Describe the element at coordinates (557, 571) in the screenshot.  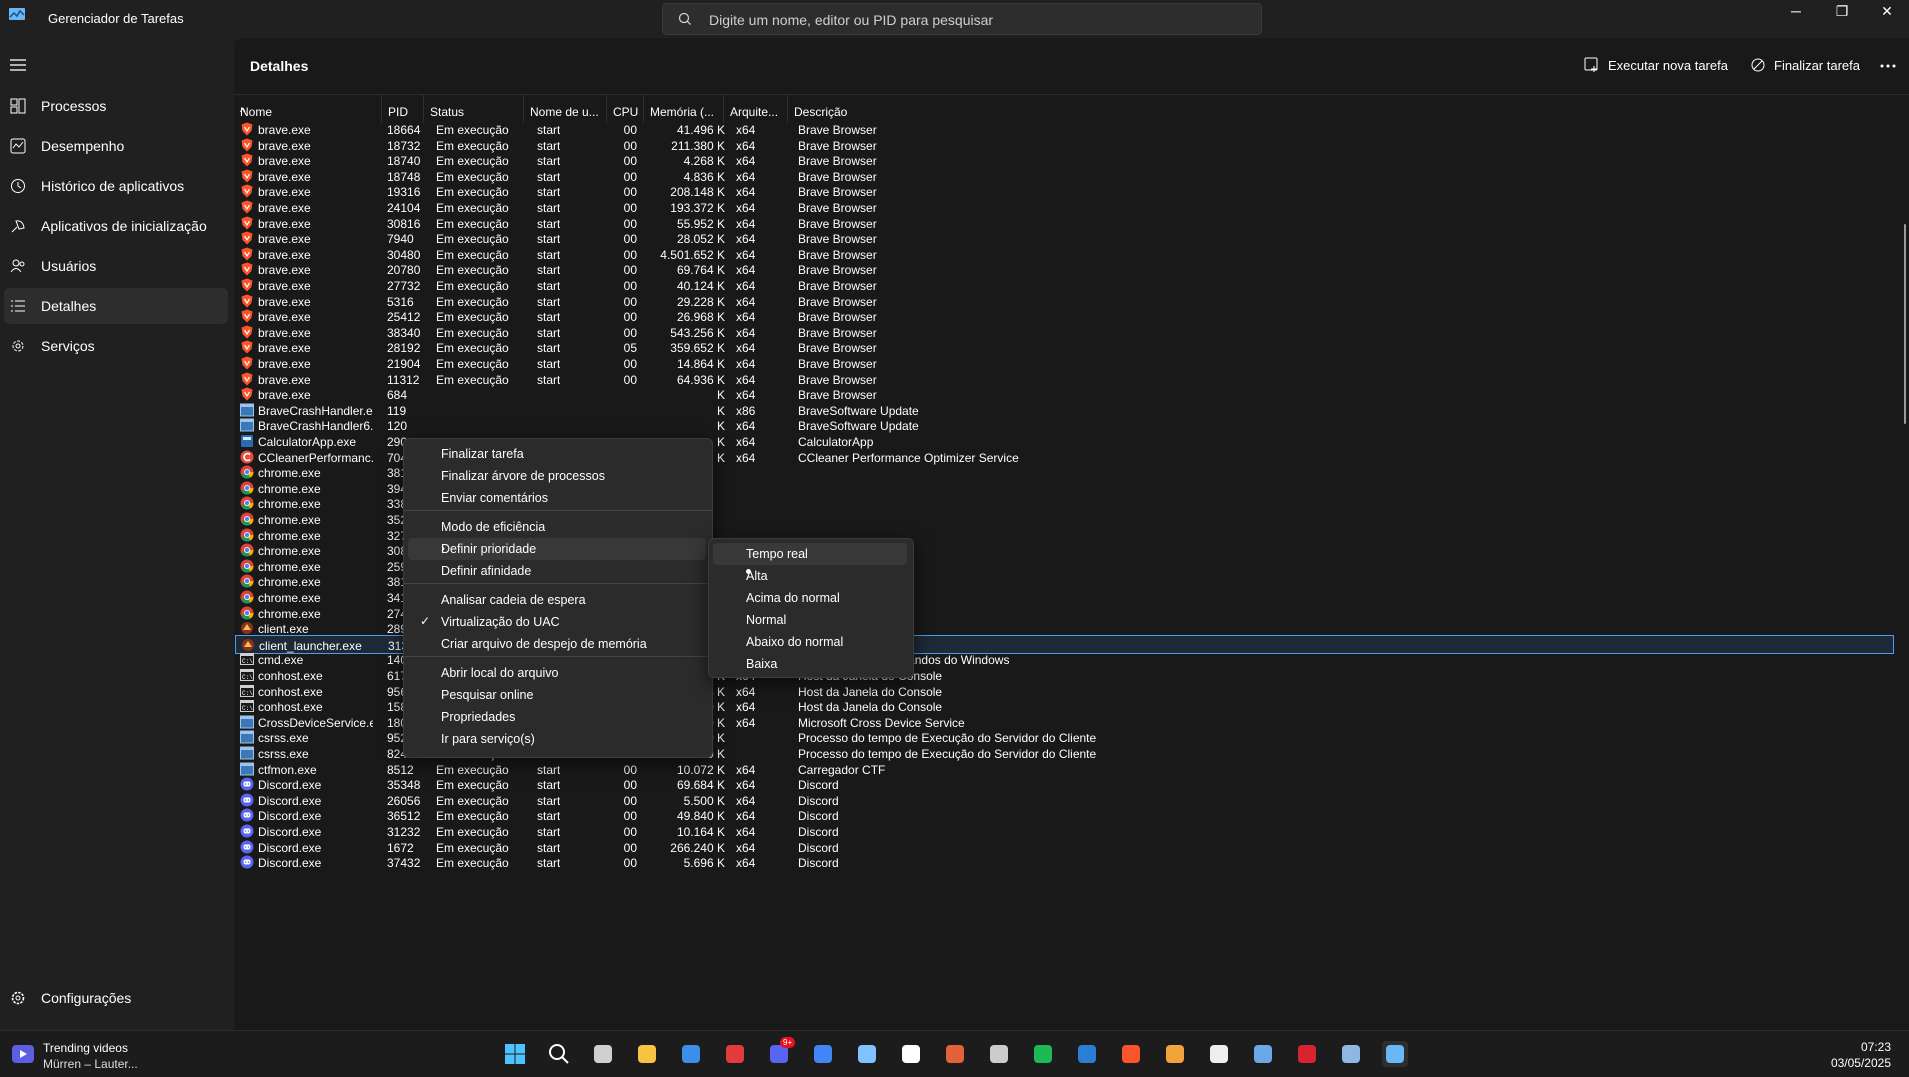
I see `menu-item: Definir afinidade` at that location.